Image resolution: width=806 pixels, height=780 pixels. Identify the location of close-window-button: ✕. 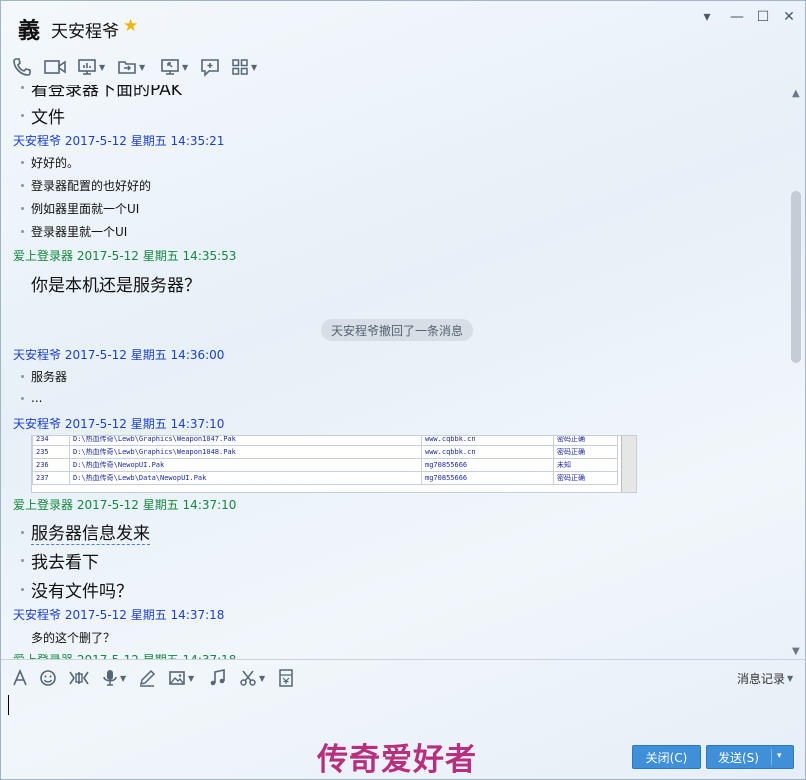
(789, 17).